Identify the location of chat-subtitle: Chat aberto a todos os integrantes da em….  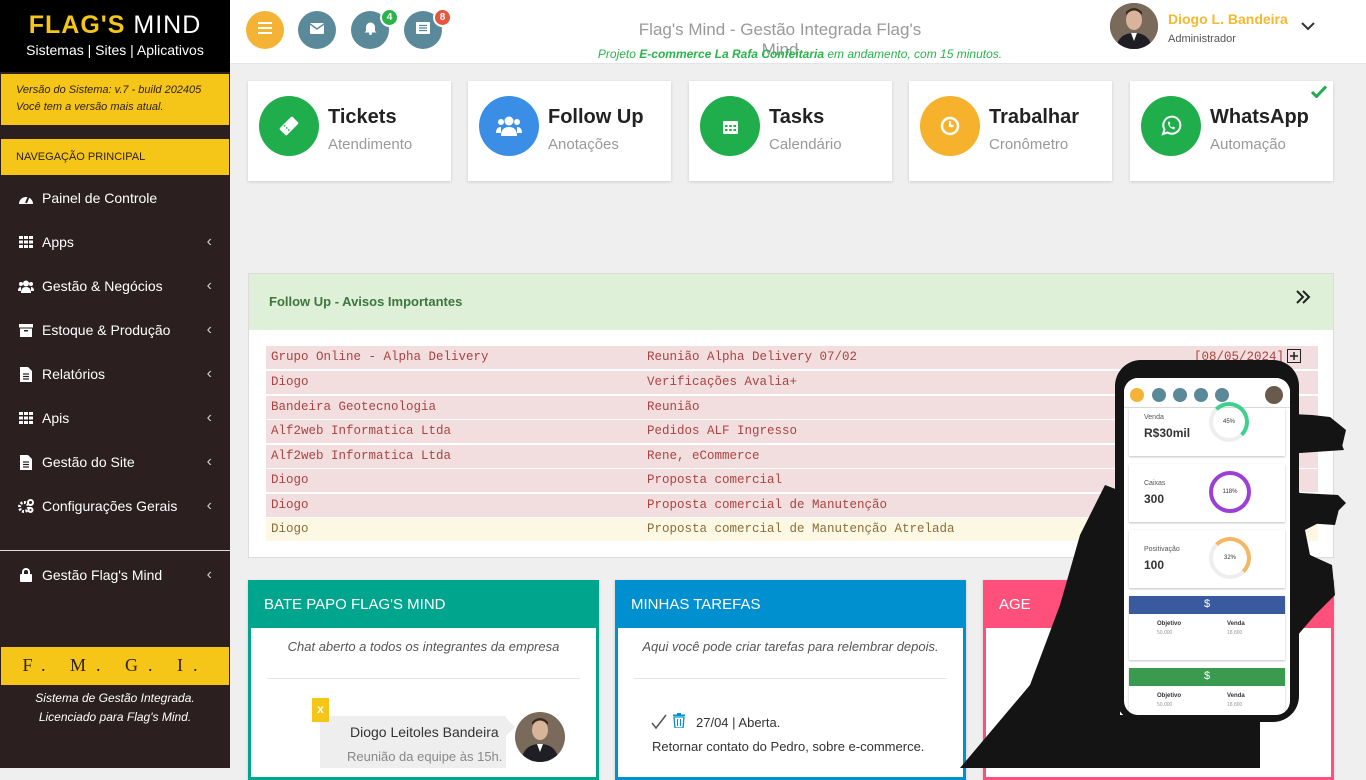
(423, 646).